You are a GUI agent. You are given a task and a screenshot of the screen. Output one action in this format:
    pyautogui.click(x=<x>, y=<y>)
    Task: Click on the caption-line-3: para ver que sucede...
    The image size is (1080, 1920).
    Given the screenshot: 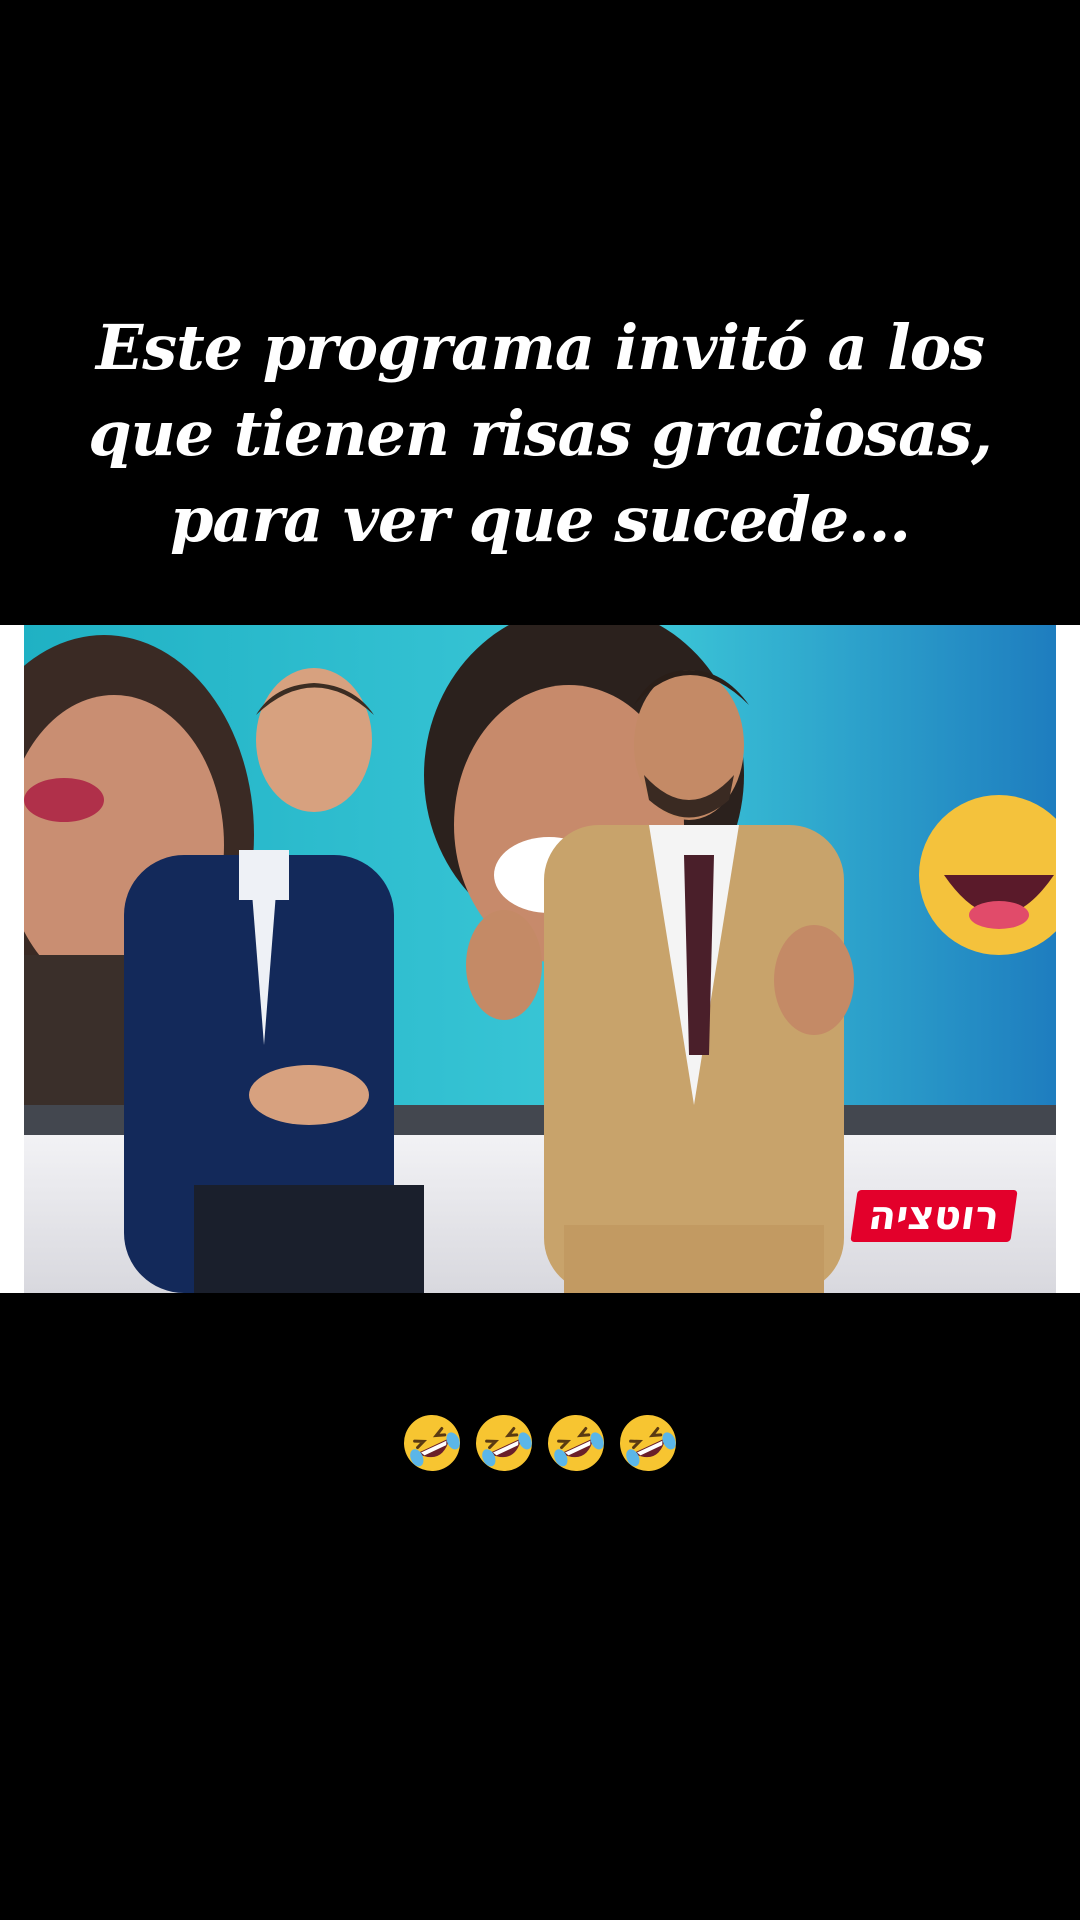 What is the action you would take?
    pyautogui.click(x=540, y=519)
    